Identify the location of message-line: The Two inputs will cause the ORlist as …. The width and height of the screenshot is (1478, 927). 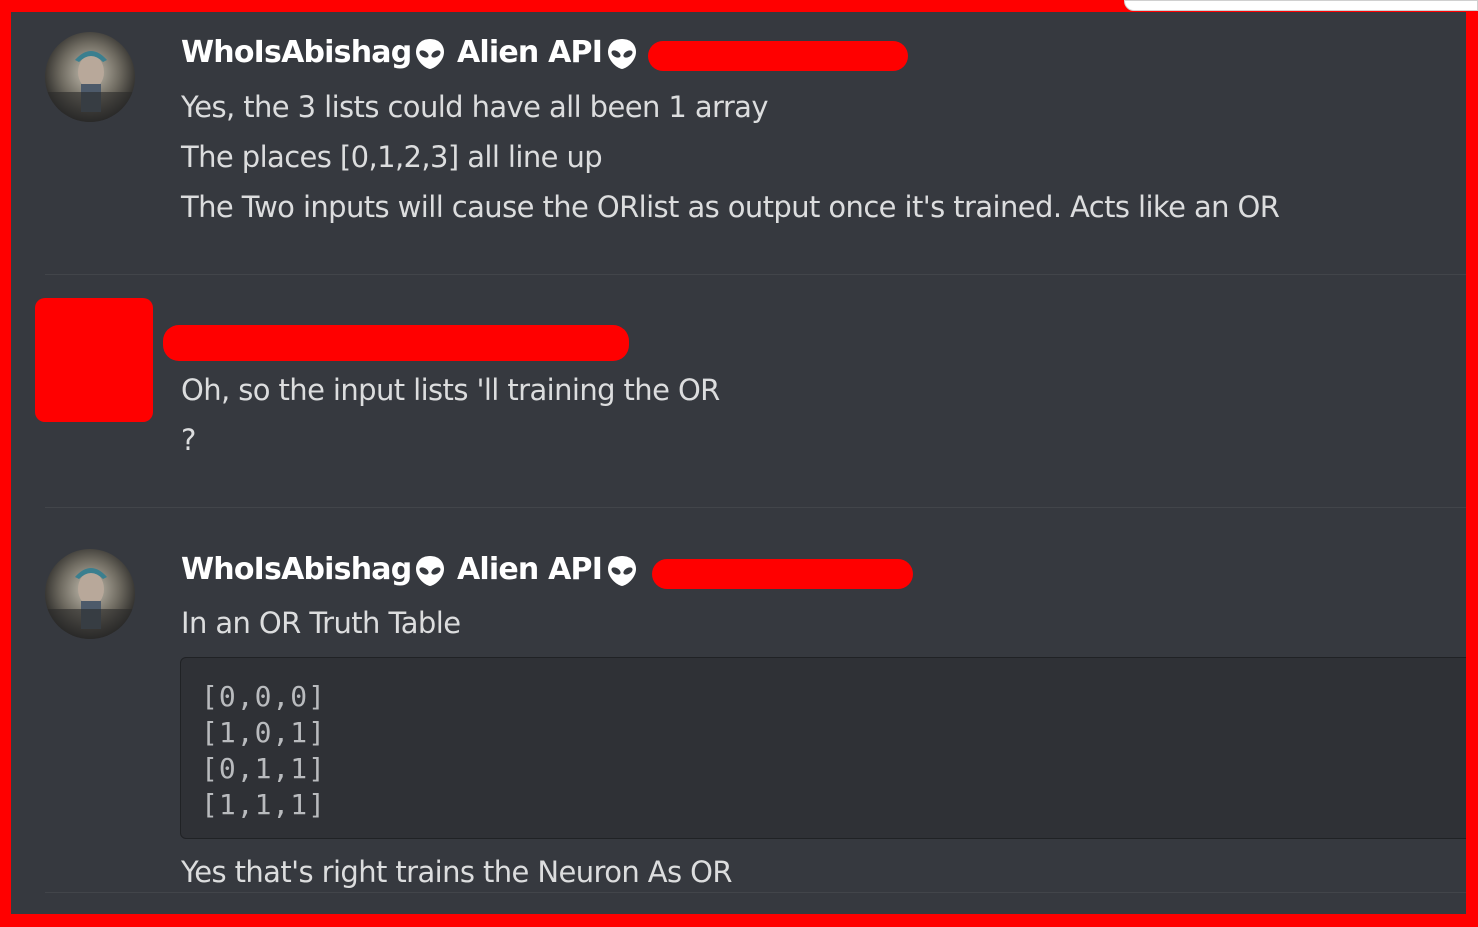
(730, 207).